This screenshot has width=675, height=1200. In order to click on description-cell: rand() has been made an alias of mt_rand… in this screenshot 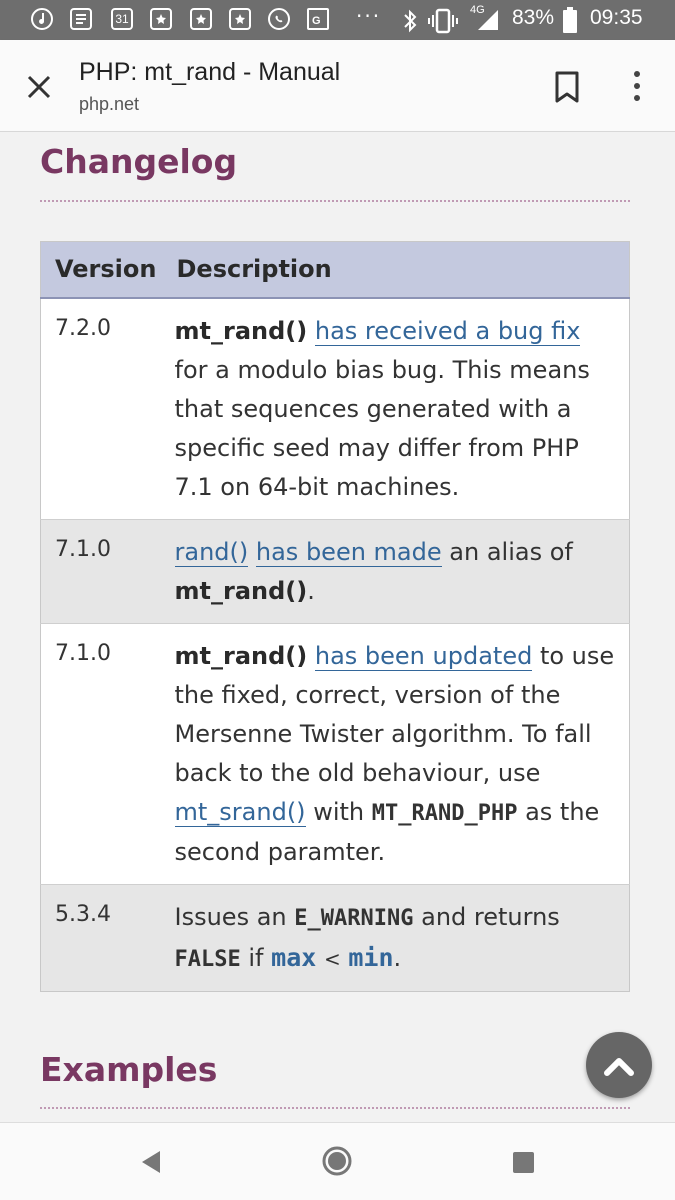, I will do `click(394, 570)`.